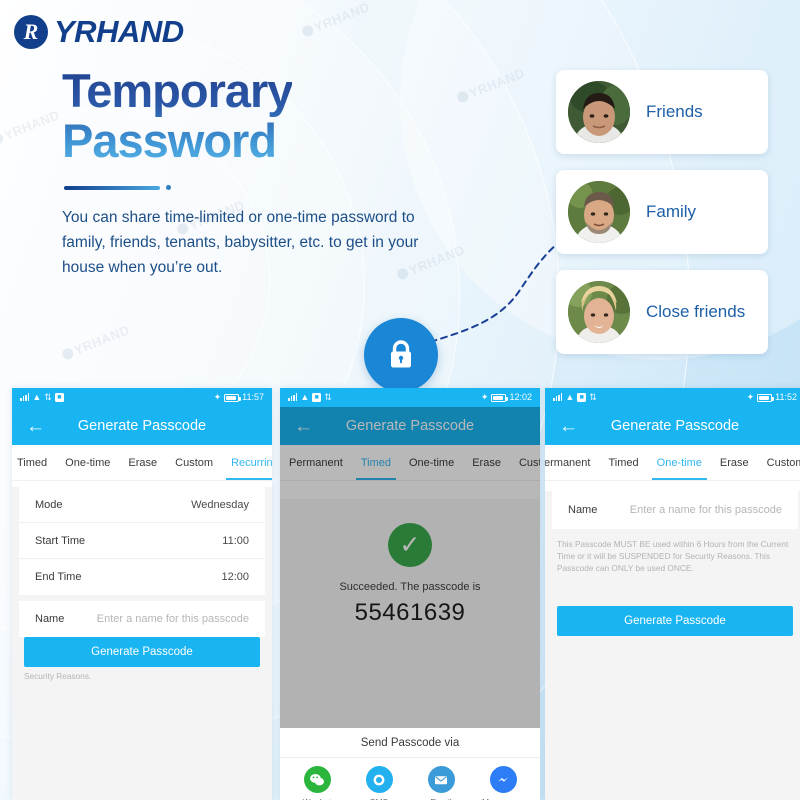 Image resolution: width=800 pixels, height=800 pixels. What do you see at coordinates (410, 612) in the screenshot?
I see `passcode-value: 55461639` at bounding box center [410, 612].